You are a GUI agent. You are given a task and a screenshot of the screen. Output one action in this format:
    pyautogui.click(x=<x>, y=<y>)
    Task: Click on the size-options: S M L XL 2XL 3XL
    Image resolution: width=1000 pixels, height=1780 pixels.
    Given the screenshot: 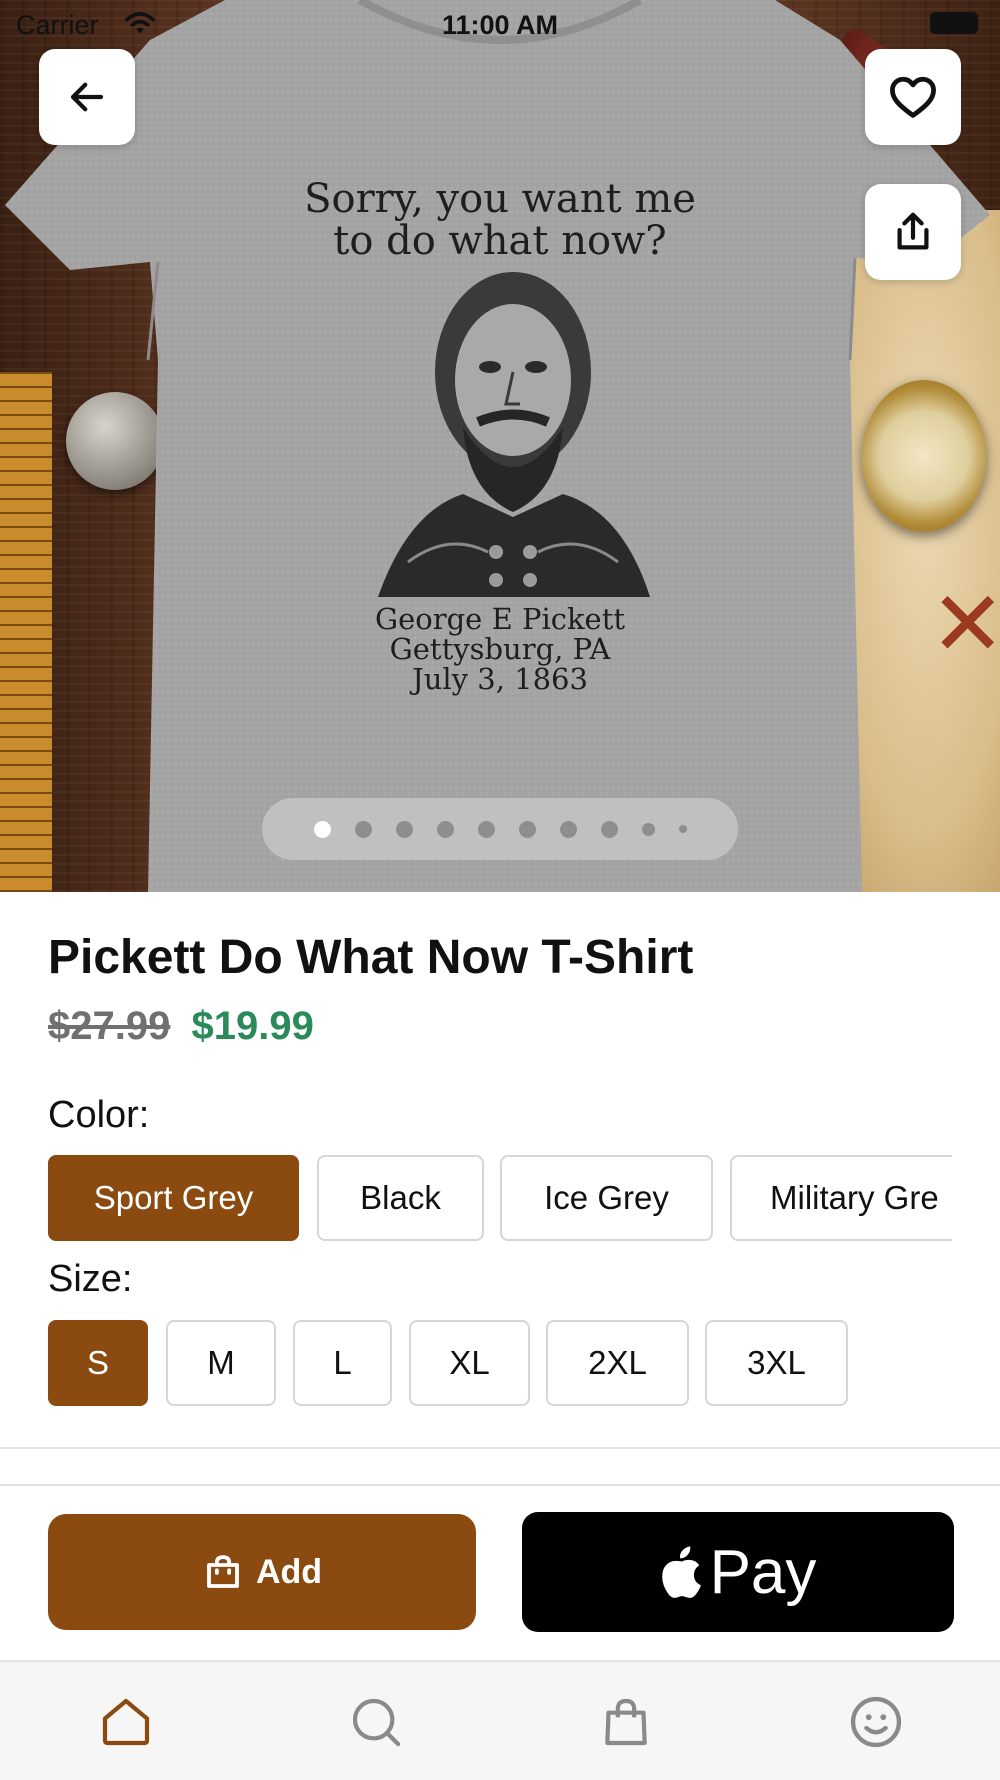 What is the action you would take?
    pyautogui.click(x=500, y=1366)
    